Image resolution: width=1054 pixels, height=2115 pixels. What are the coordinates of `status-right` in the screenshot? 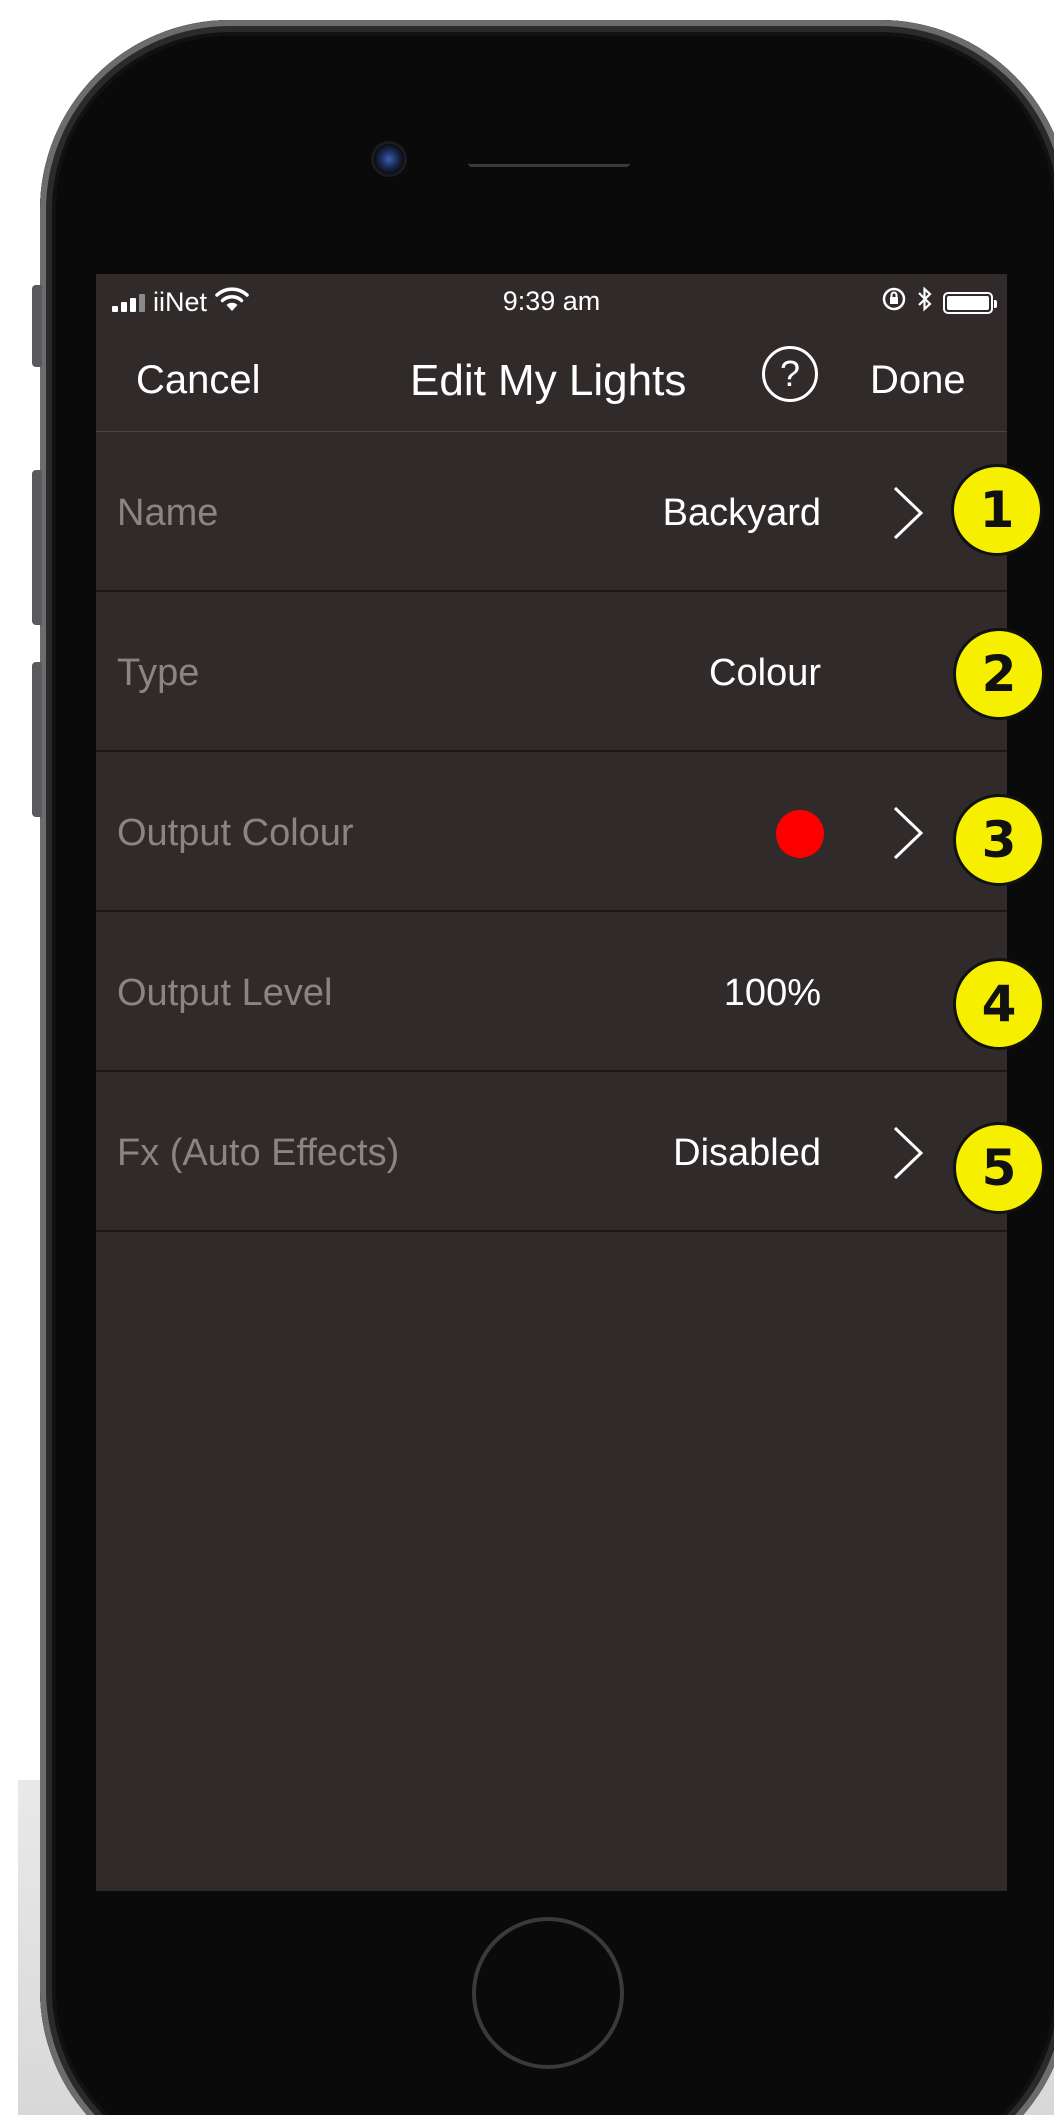 It's located at (939, 302).